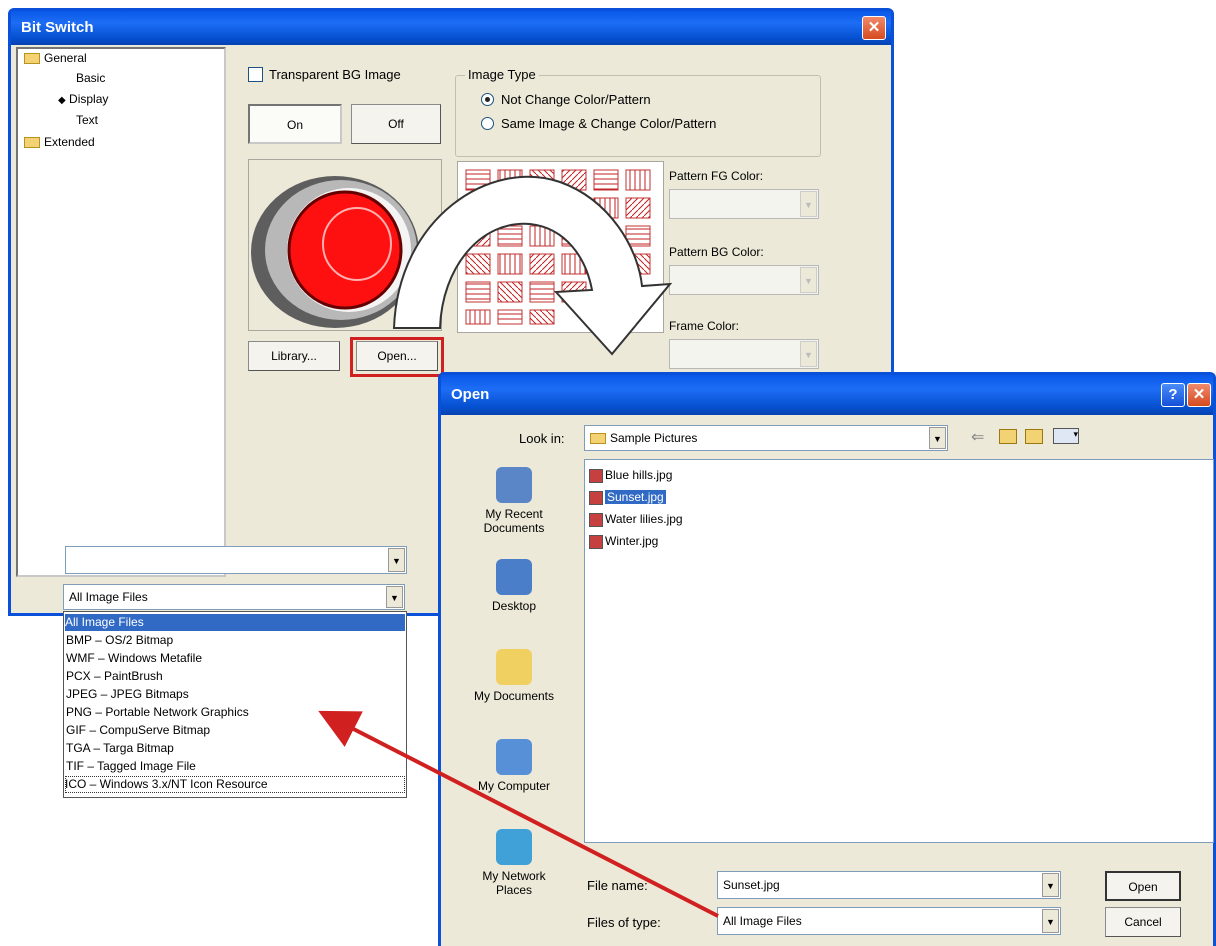  What do you see at coordinates (108, 597) in the screenshot?
I see `file-type-combo-value: All Image Files` at bounding box center [108, 597].